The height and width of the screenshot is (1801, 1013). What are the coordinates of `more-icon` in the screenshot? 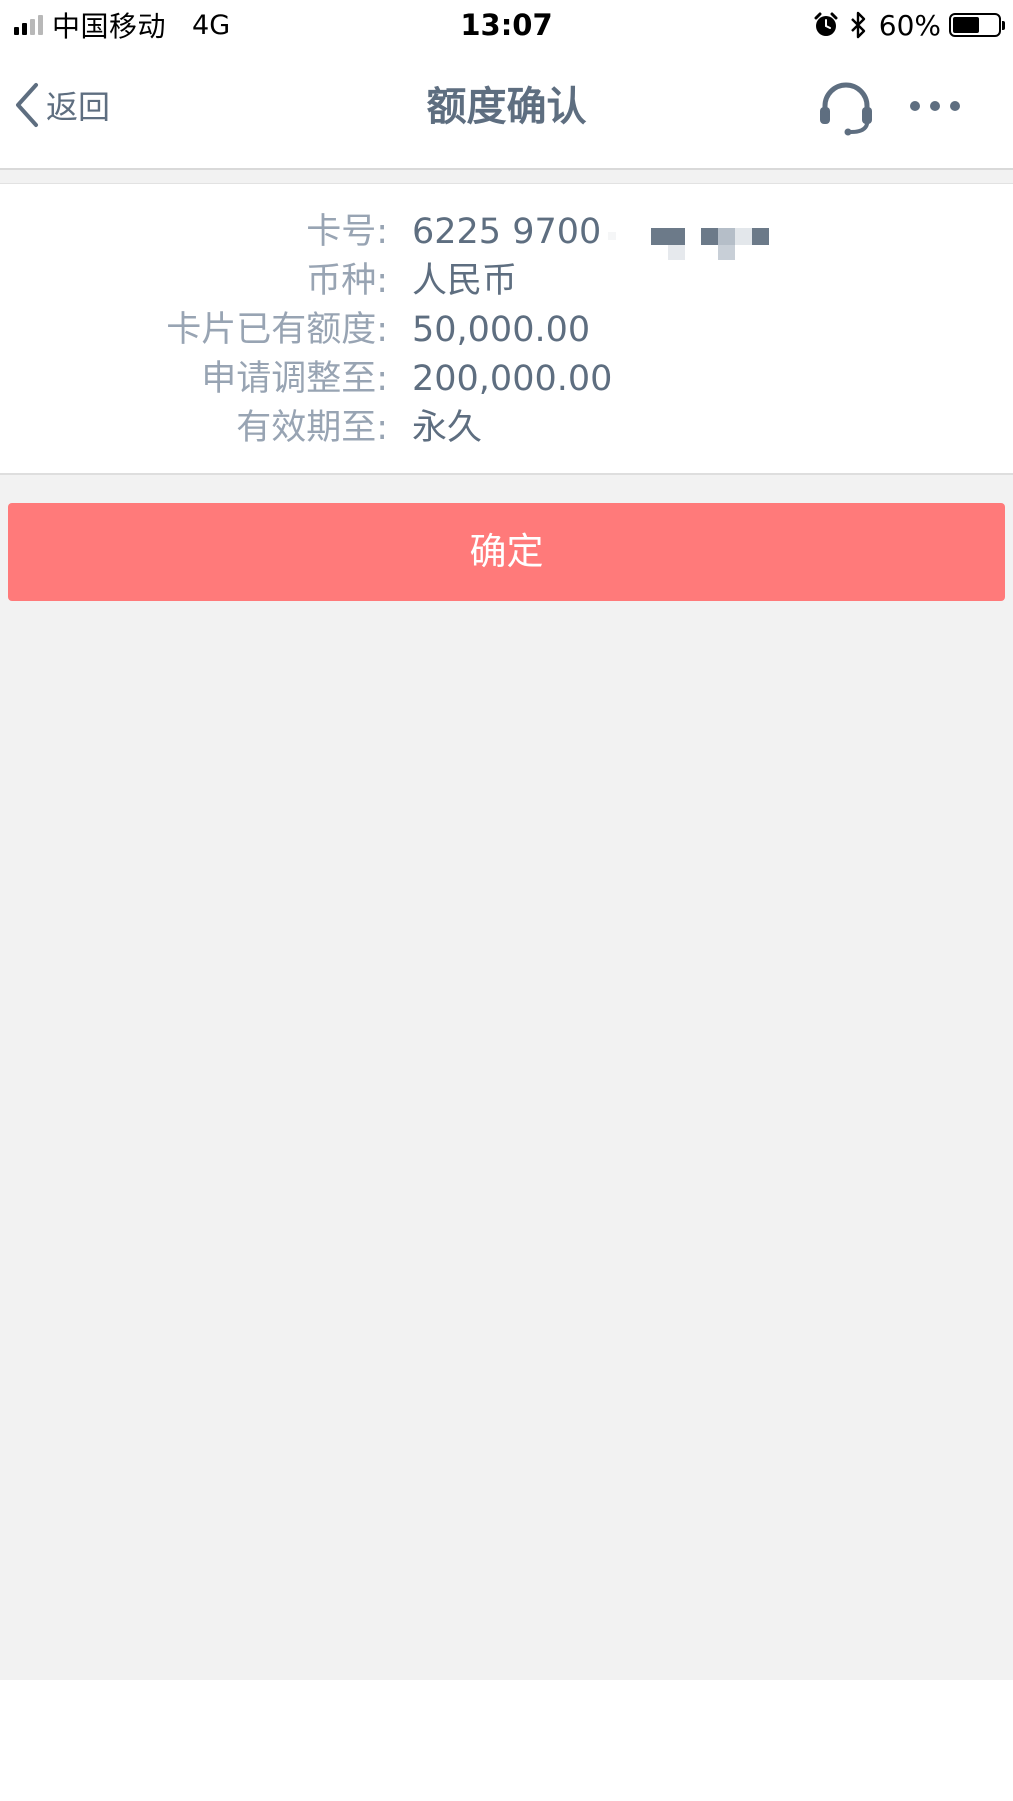 It's located at (935, 106).